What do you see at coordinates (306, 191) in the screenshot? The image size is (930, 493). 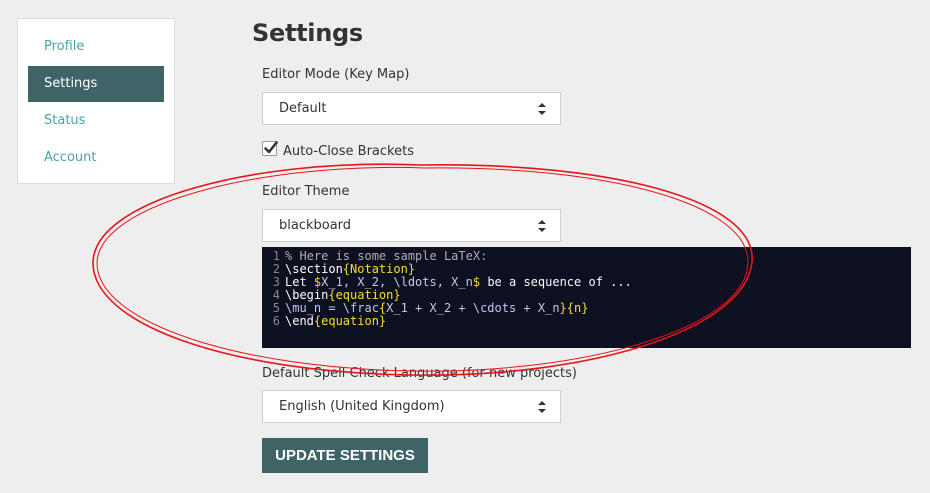 I see `editor-theme-label: Editor Theme` at bounding box center [306, 191].